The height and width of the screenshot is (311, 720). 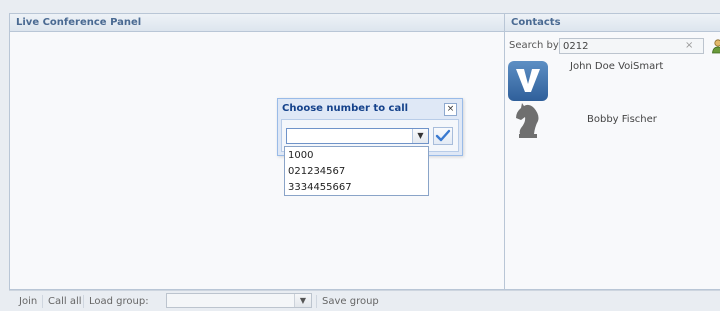 What do you see at coordinates (300, 155) in the screenshot?
I see `number-option: 1000` at bounding box center [300, 155].